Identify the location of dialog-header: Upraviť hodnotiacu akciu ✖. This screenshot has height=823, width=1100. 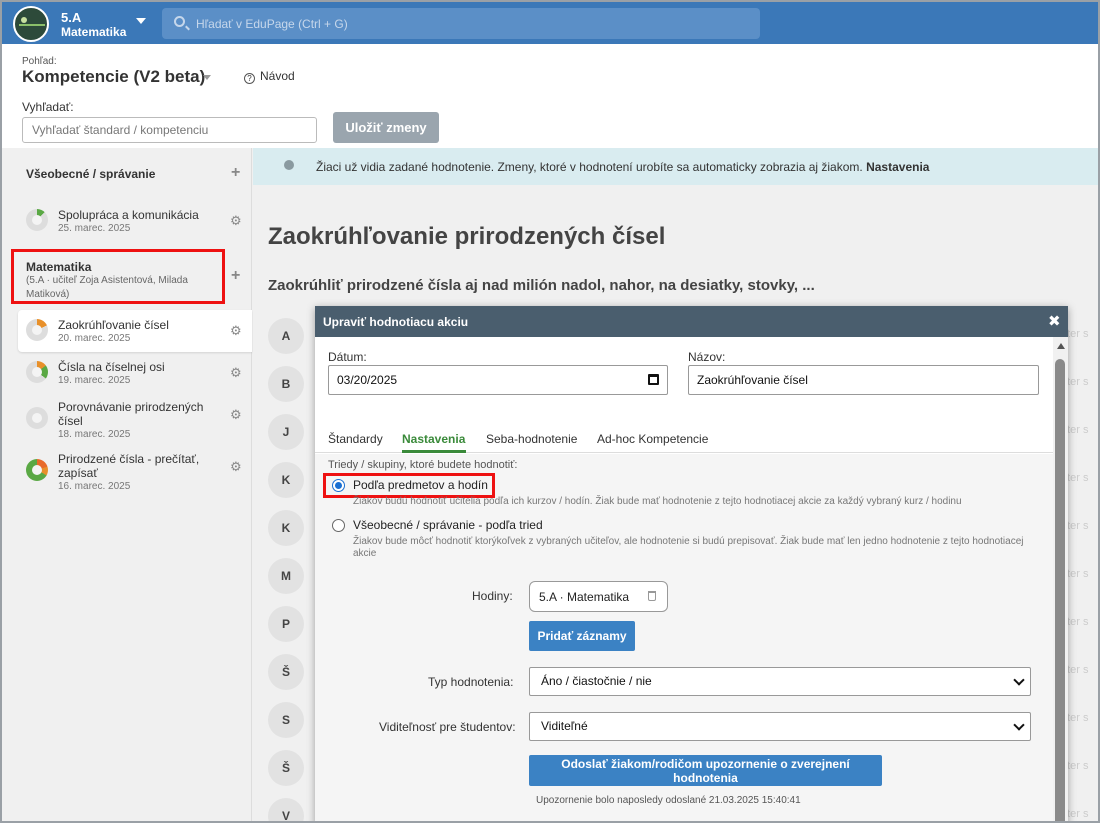
(691, 321).